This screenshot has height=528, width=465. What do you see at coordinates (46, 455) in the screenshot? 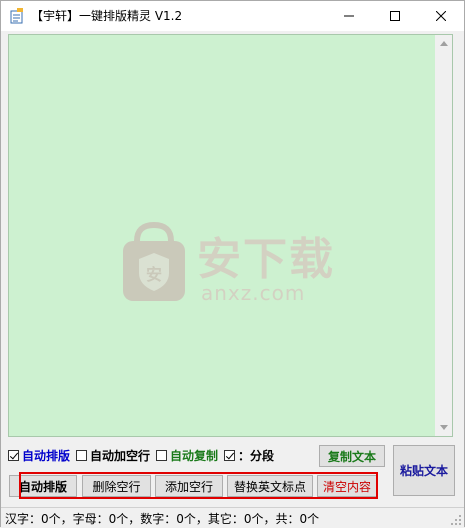
I see `option-auto-format-label: 自动排版` at bounding box center [46, 455].